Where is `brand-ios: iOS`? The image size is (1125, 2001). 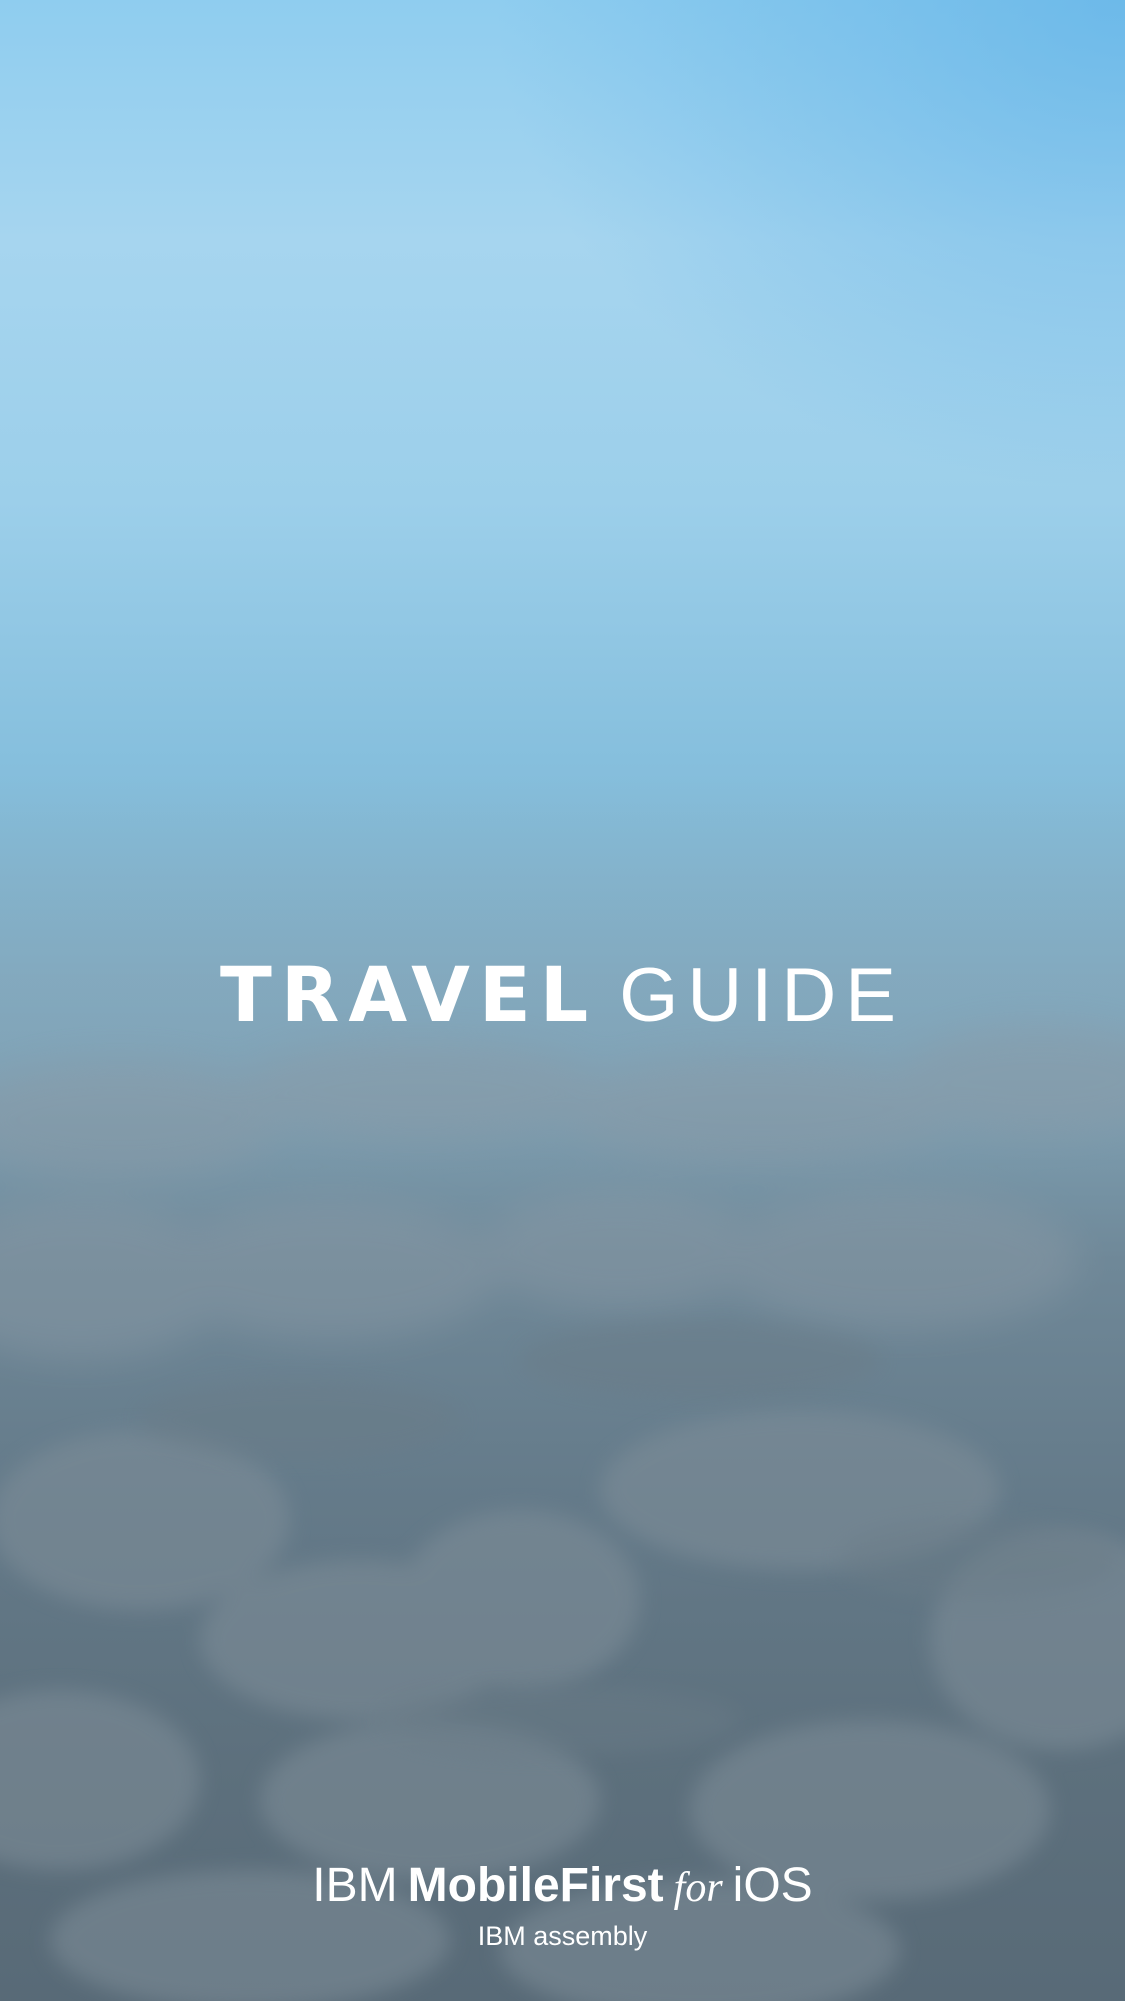 brand-ios: iOS is located at coordinates (772, 1885).